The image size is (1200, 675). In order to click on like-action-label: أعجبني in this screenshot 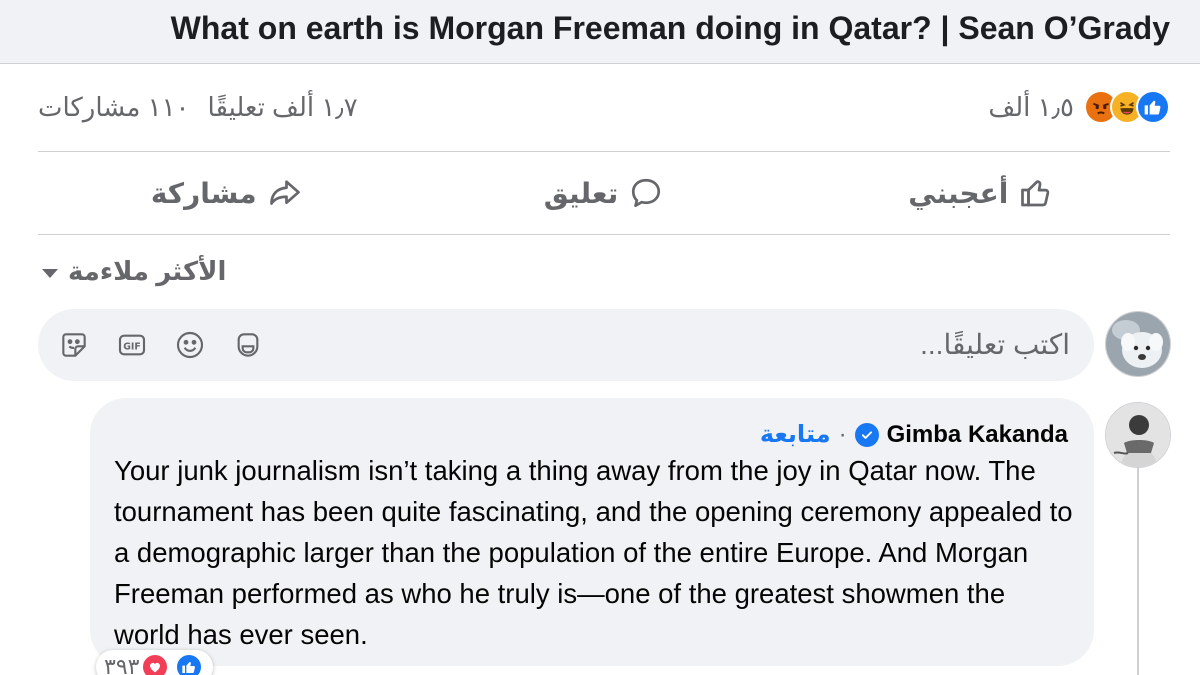, I will do `click(958, 193)`.